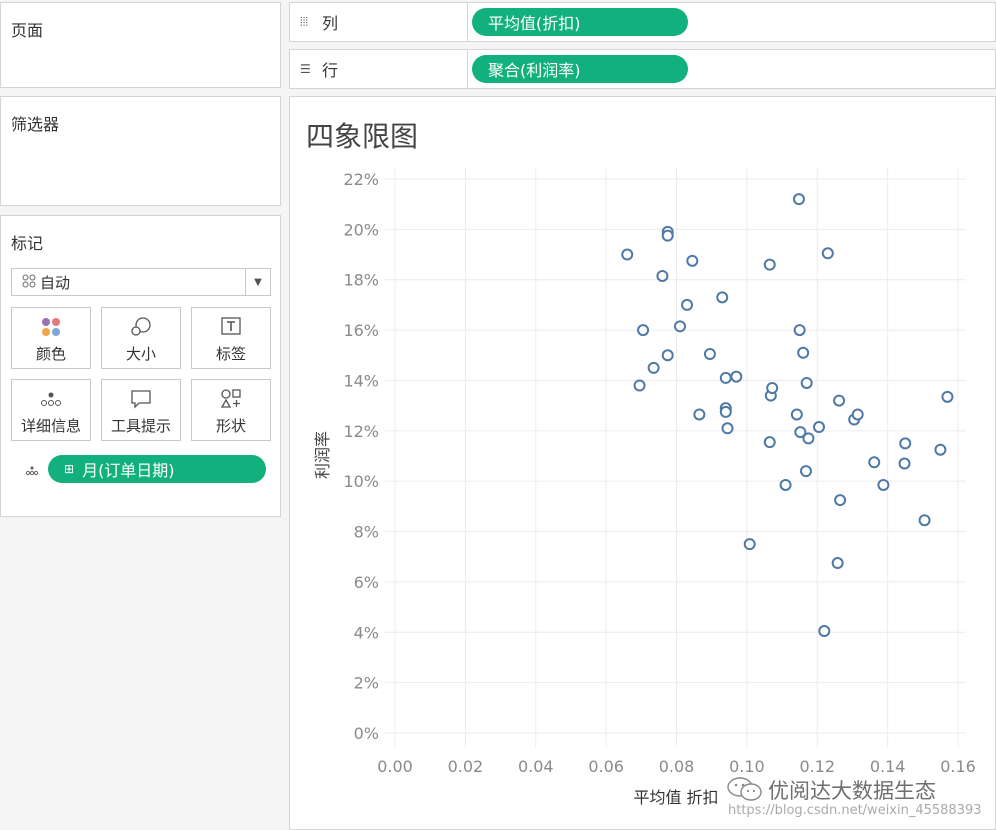  I want to click on columns-label-text: 列, so click(330, 23).